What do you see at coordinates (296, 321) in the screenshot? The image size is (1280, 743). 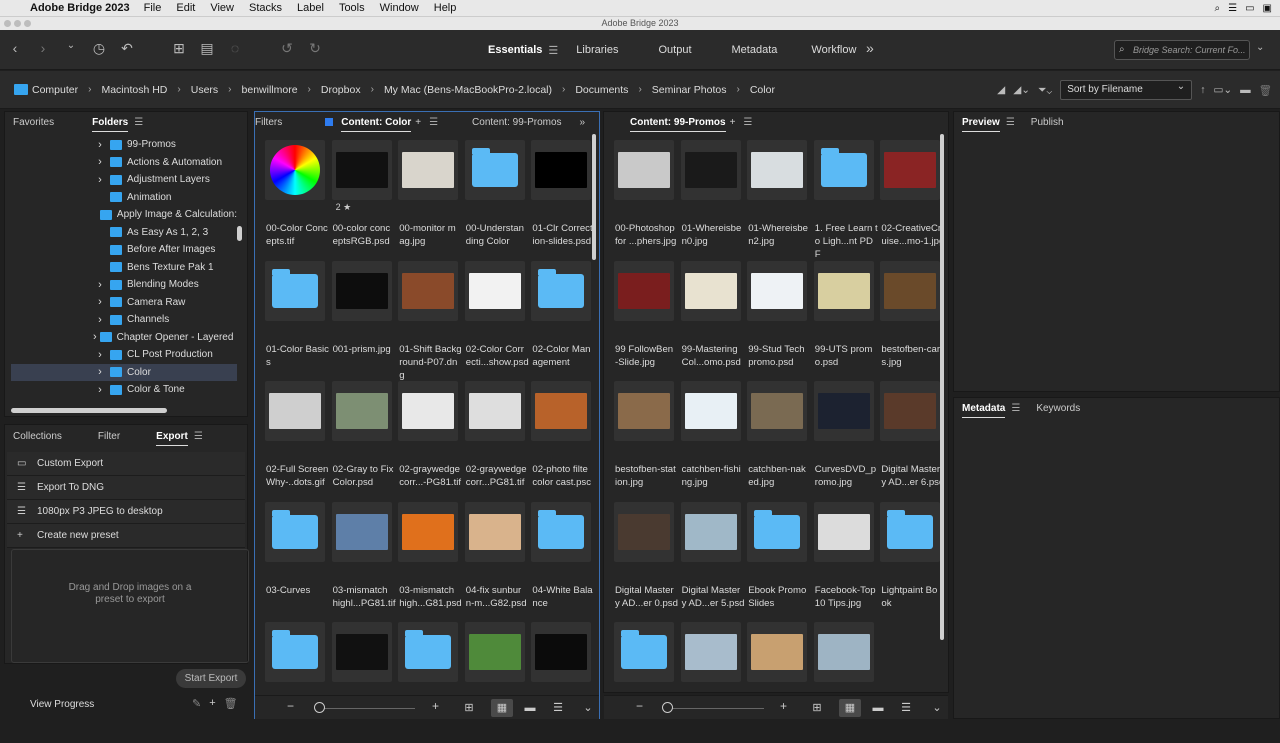 I see `thumbnail-item: 01-Color Basic s` at bounding box center [296, 321].